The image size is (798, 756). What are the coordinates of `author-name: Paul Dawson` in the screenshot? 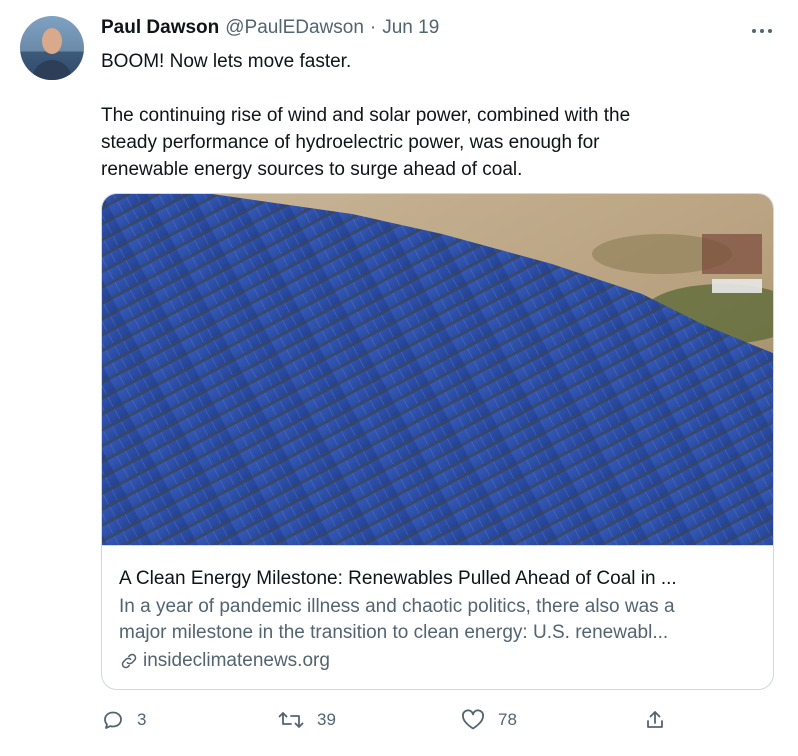 It's located at (160, 28).